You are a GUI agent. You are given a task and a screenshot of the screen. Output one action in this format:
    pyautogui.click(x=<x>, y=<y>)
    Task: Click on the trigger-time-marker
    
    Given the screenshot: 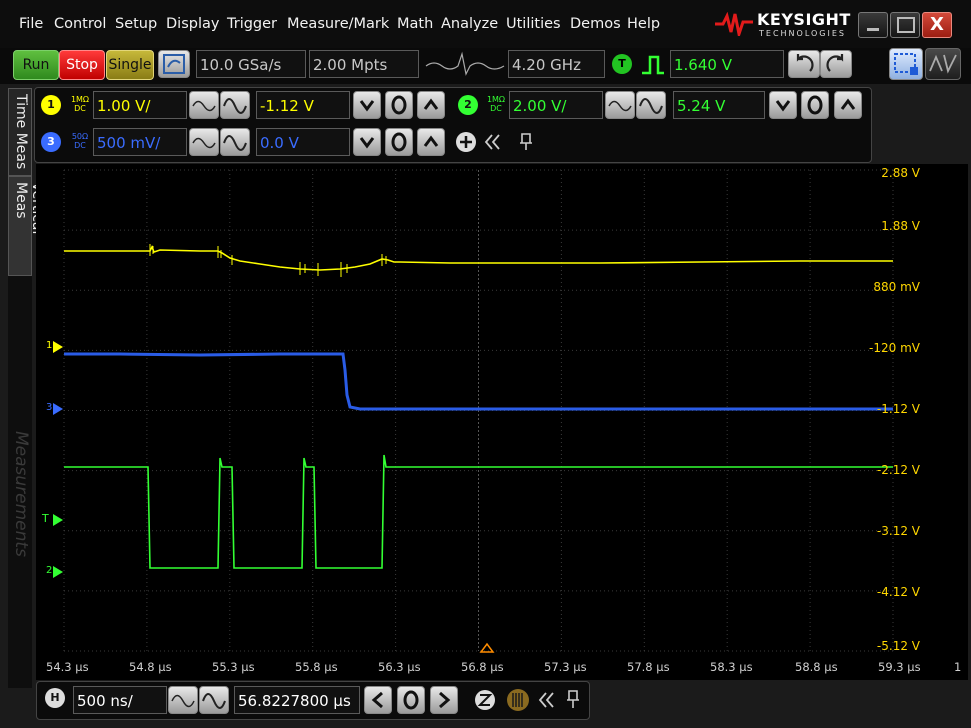 What is the action you would take?
    pyautogui.click(x=487, y=647)
    